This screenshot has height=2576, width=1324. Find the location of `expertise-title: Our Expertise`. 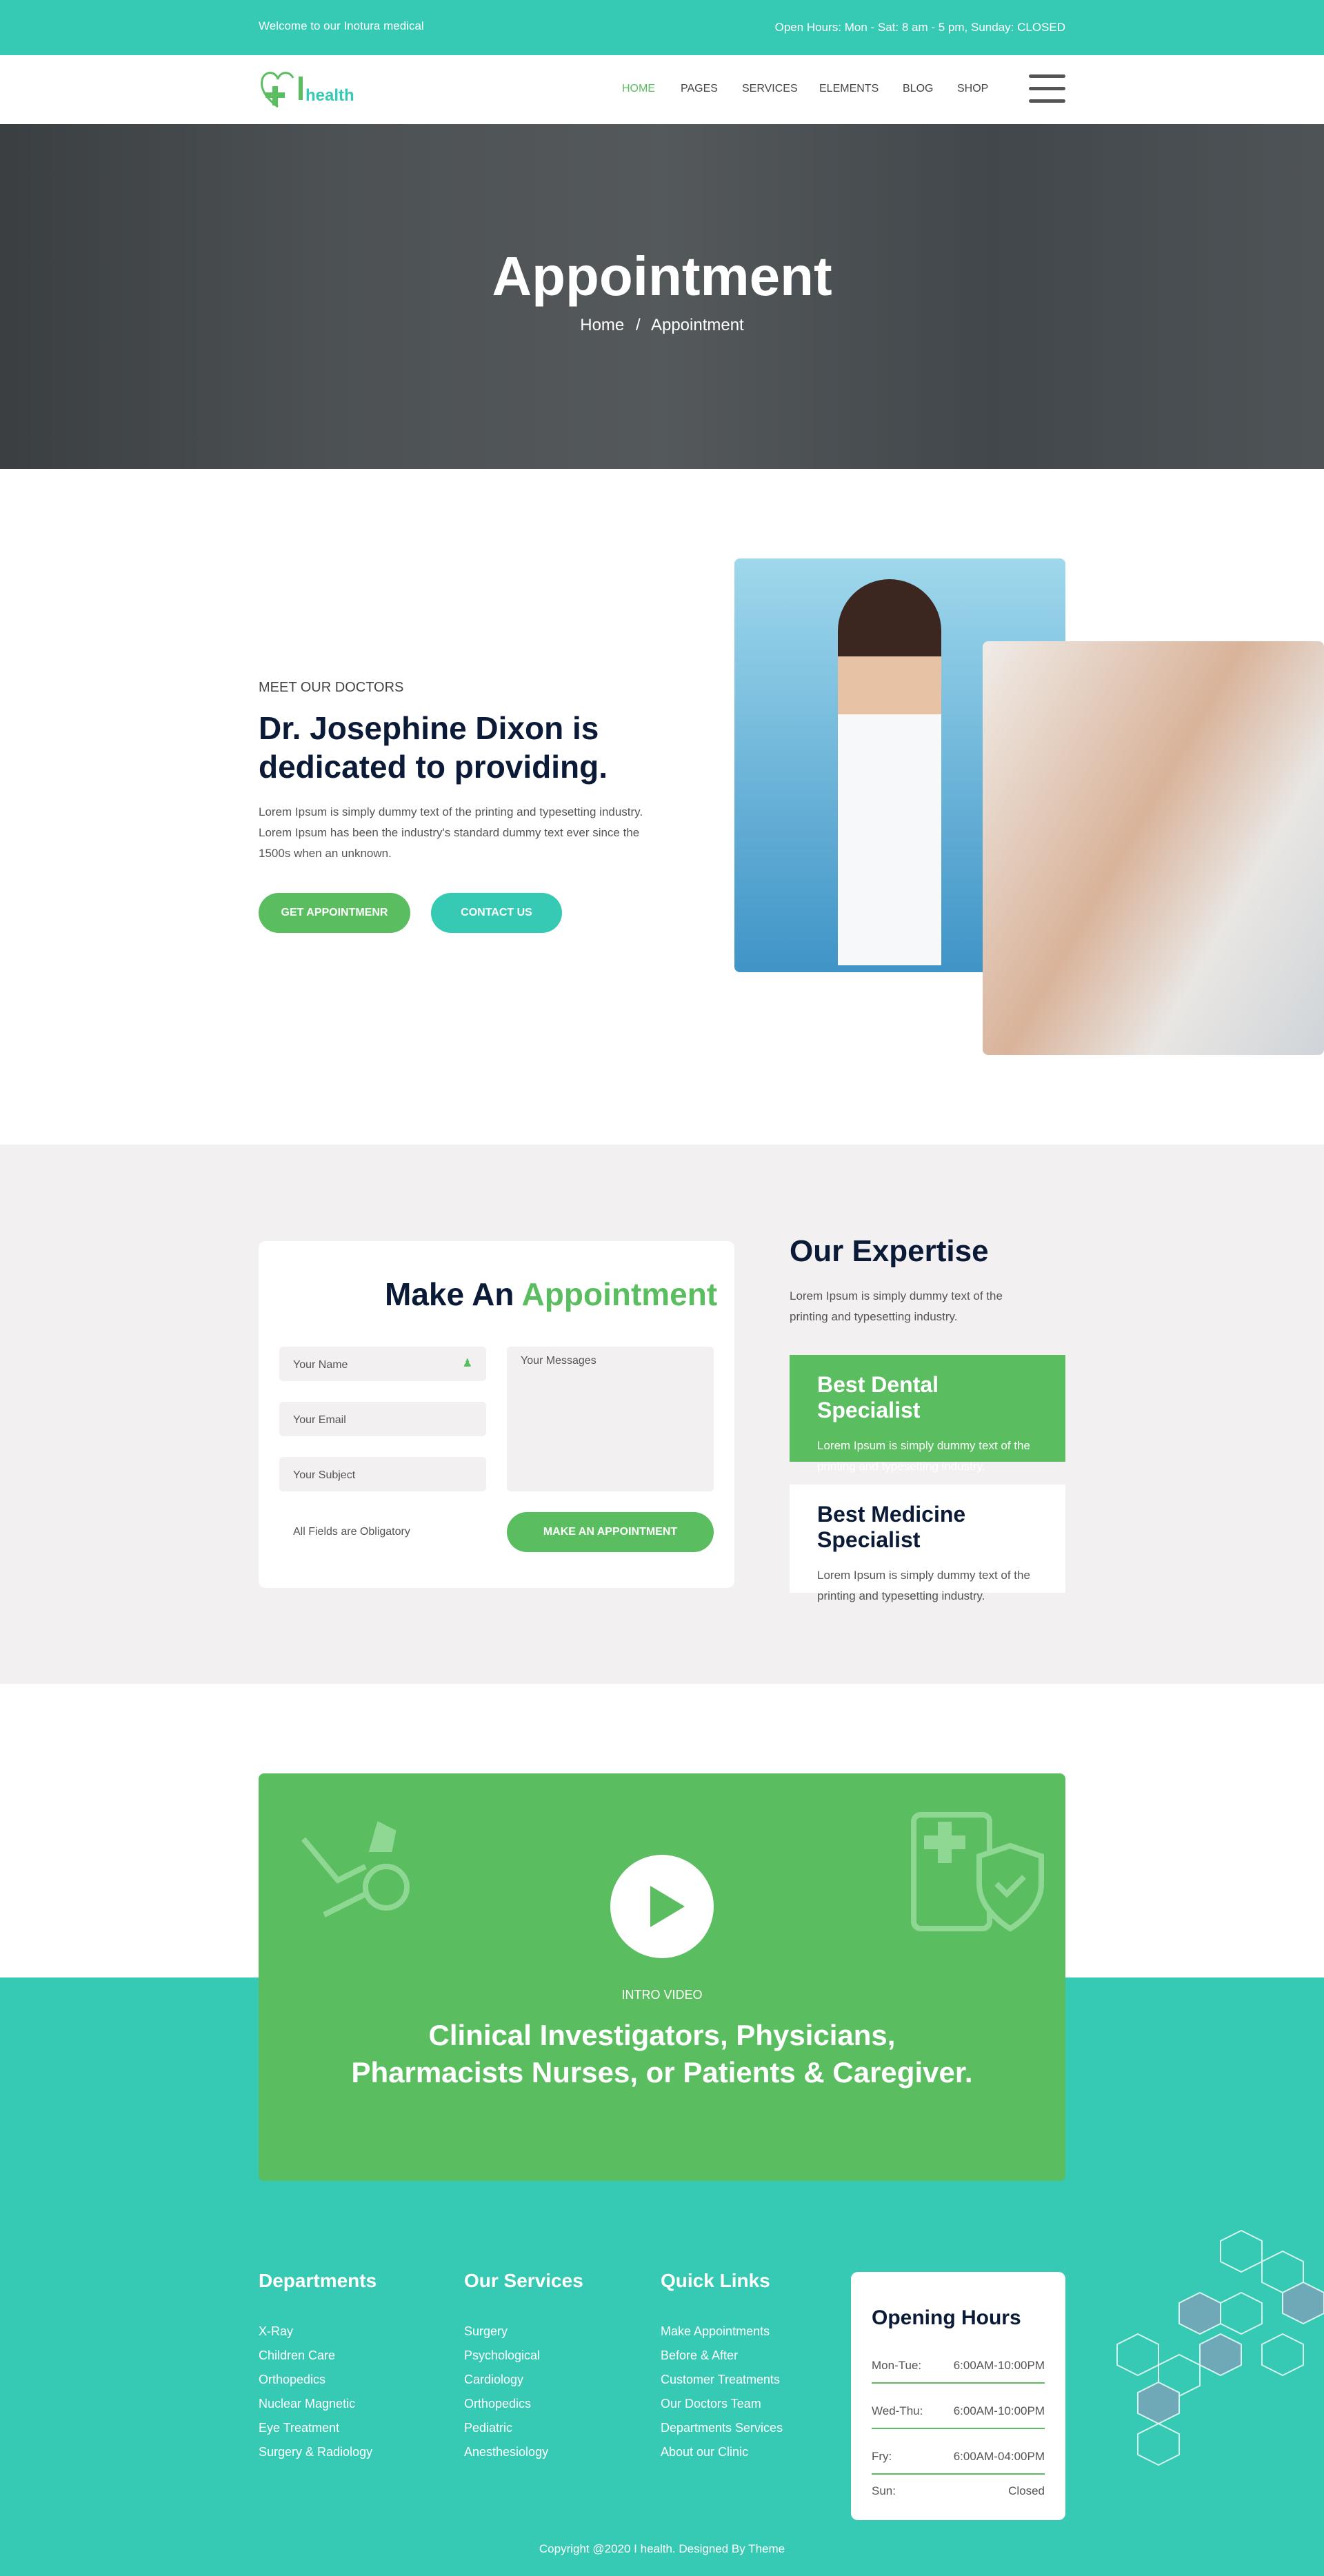

expertise-title: Our Expertise is located at coordinates (889, 1251).